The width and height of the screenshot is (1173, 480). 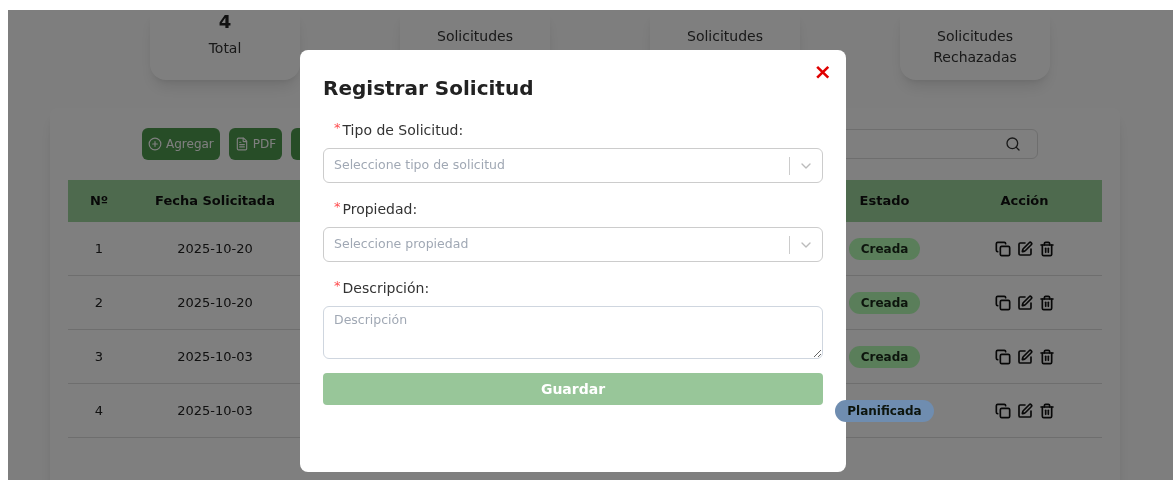 I want to click on table-cell-text: 2, so click(x=99, y=302).